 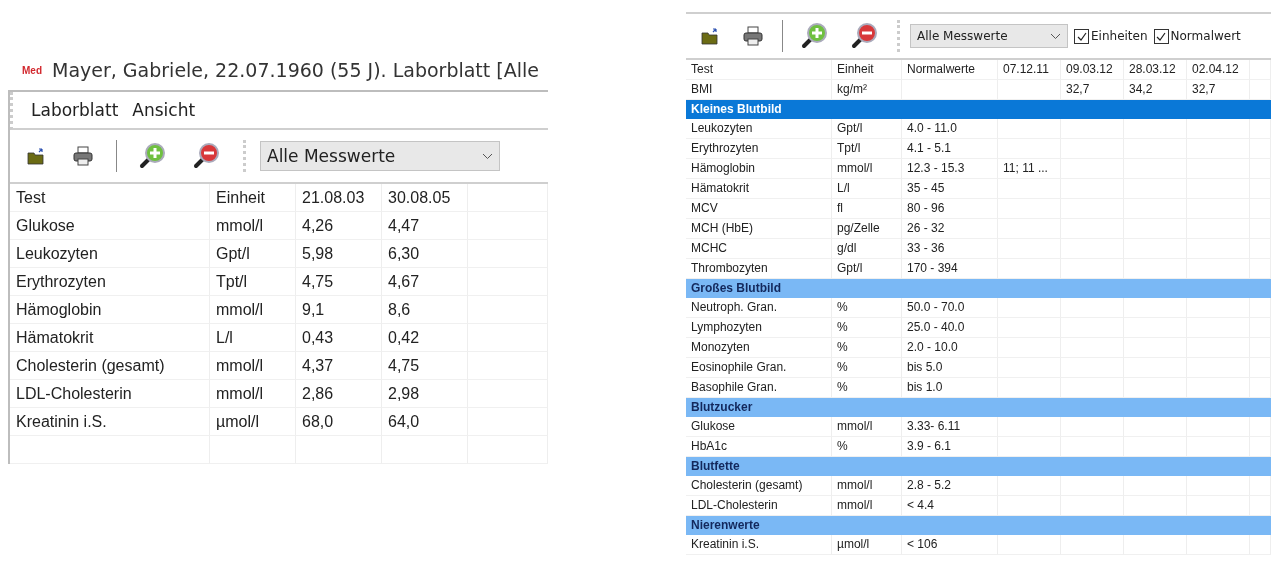 I want to click on group-header-row: Nierenwerte, so click(x=978, y=525).